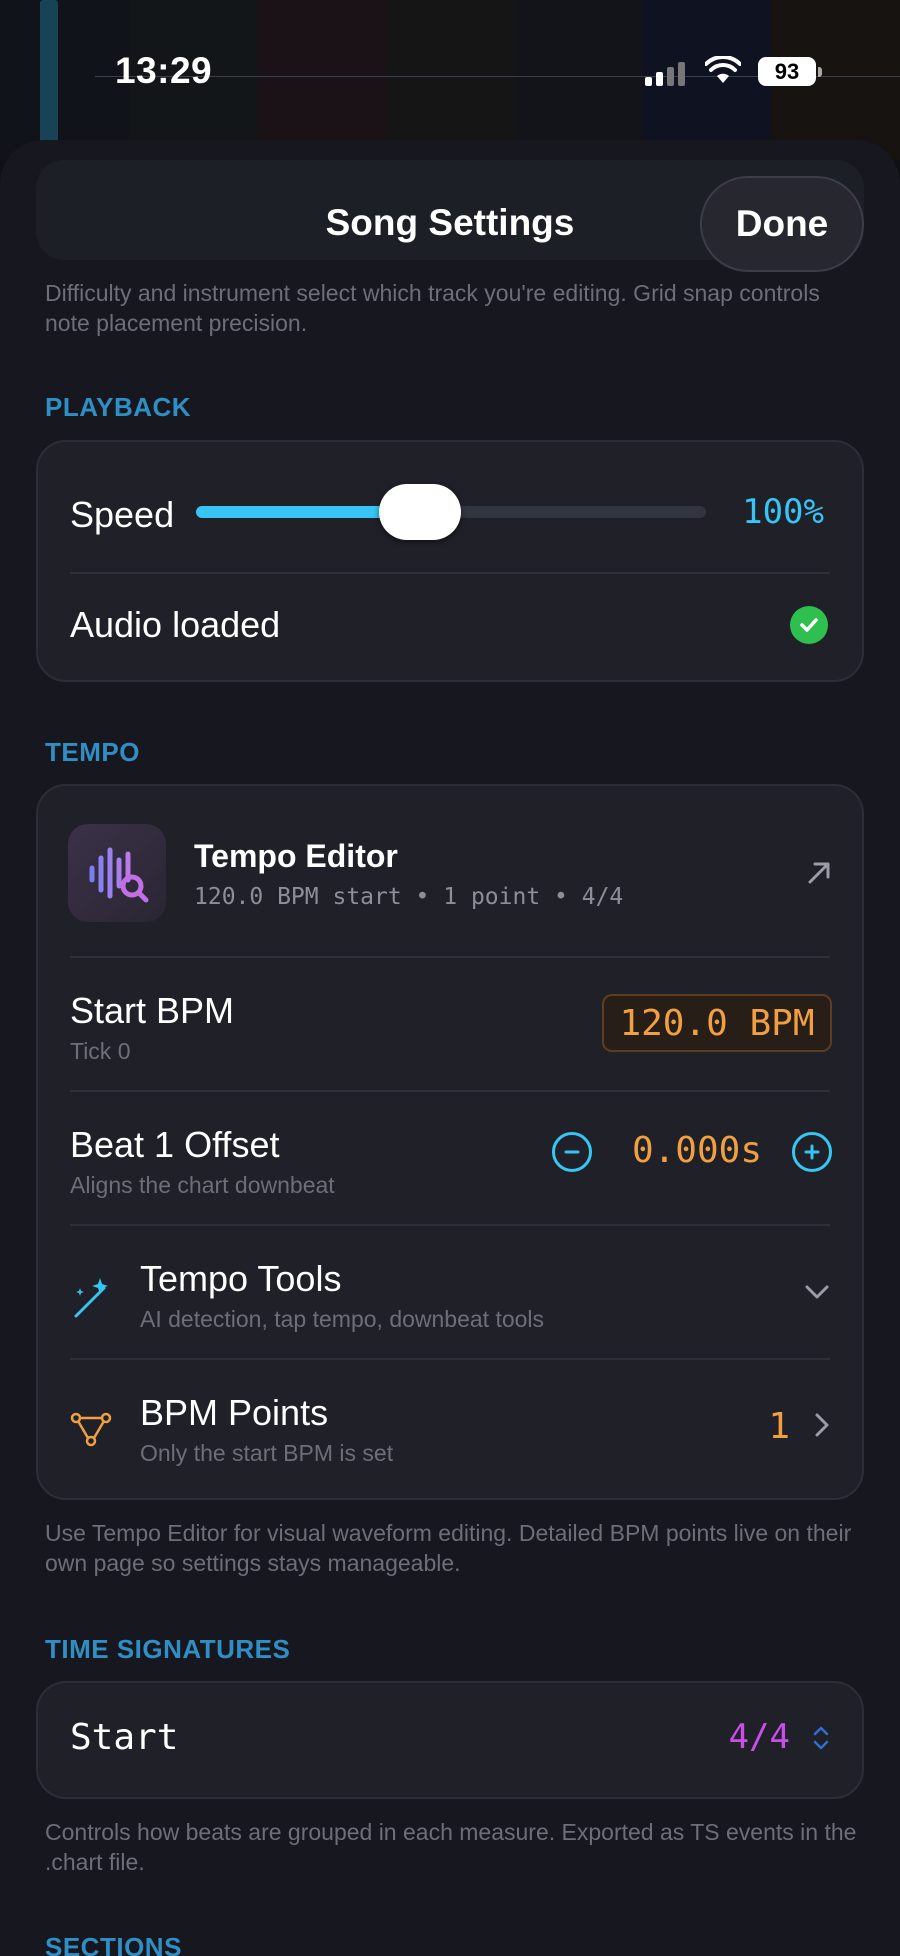 This screenshot has height=1956, width=900. Describe the element at coordinates (202, 1185) in the screenshot. I see `beat-offset-sub: Aligns the chart downbeat` at that location.